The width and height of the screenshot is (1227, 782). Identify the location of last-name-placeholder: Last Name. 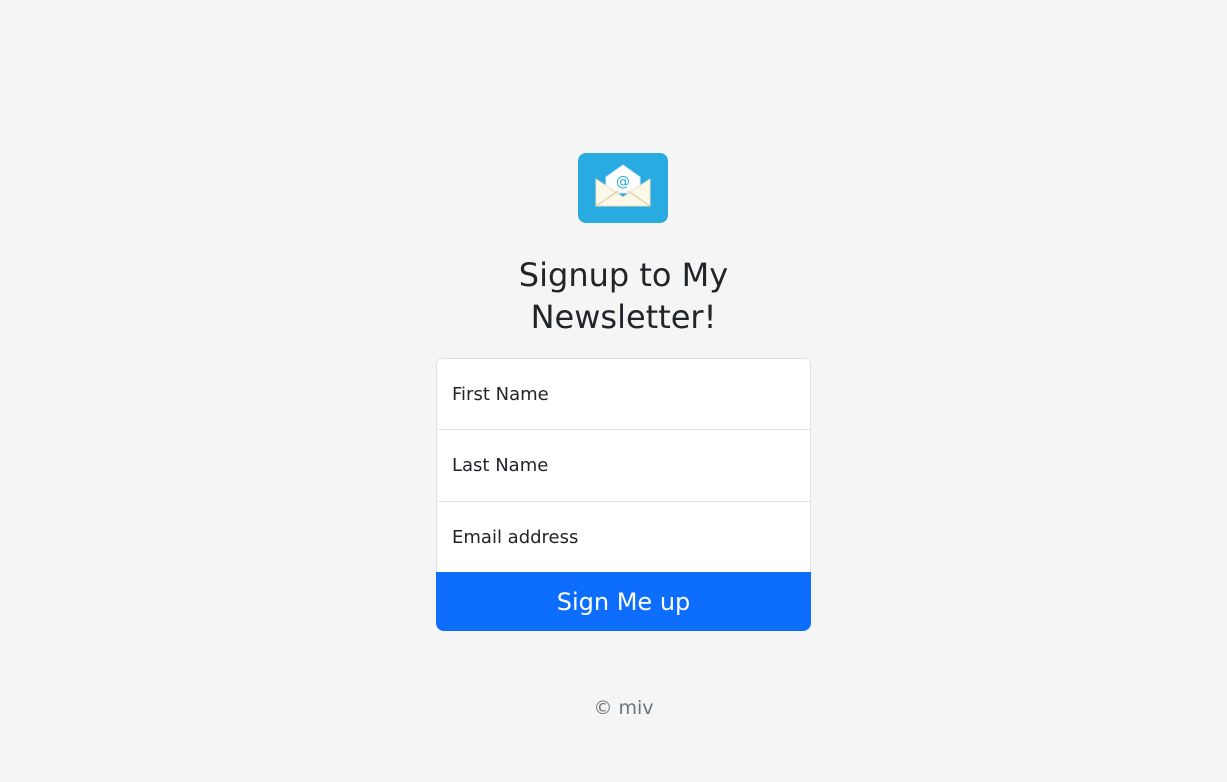
(500, 465).